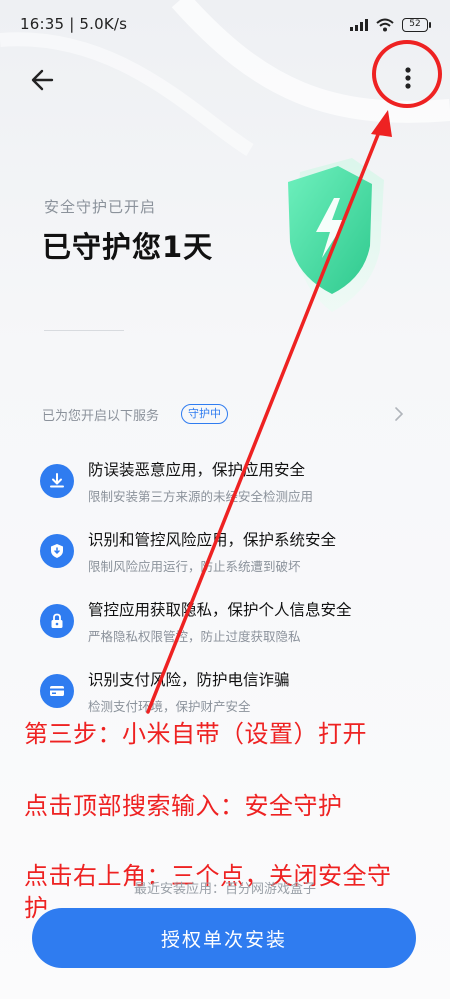 This screenshot has width=450, height=999. Describe the element at coordinates (220, 610) in the screenshot. I see `feature-title: 管控应用获取隐私，保护个人信息安全` at that location.